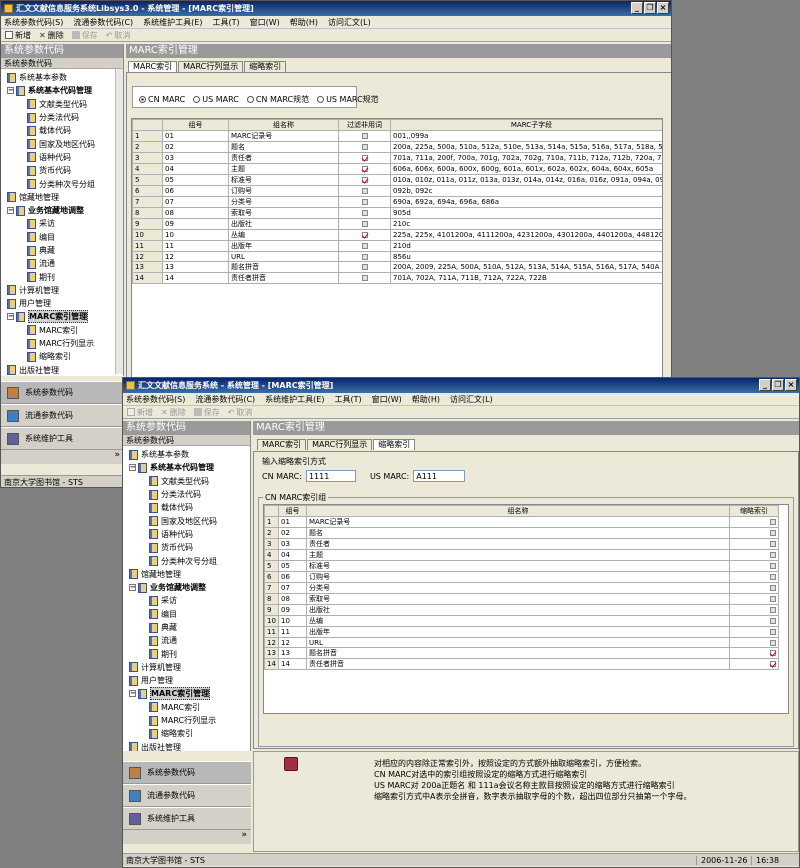 Image resolution: width=800 pixels, height=868 pixels. Describe the element at coordinates (62, 370) in the screenshot. I see `tree-node: 出版社管理` at that location.